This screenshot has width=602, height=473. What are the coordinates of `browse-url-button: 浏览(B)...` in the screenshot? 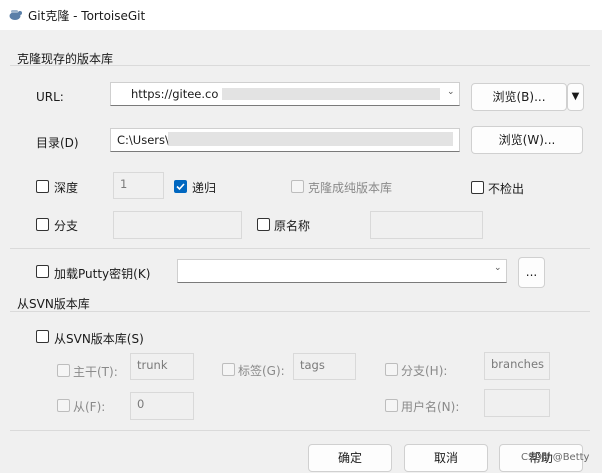 It's located at (519, 97).